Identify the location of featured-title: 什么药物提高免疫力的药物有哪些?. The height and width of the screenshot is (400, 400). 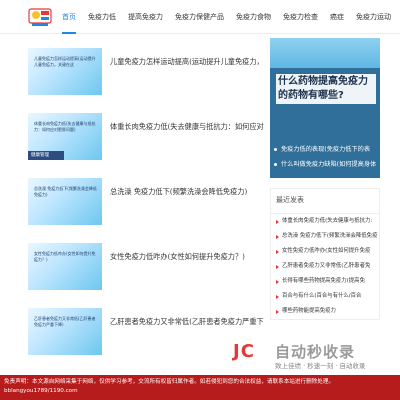
(326, 89).